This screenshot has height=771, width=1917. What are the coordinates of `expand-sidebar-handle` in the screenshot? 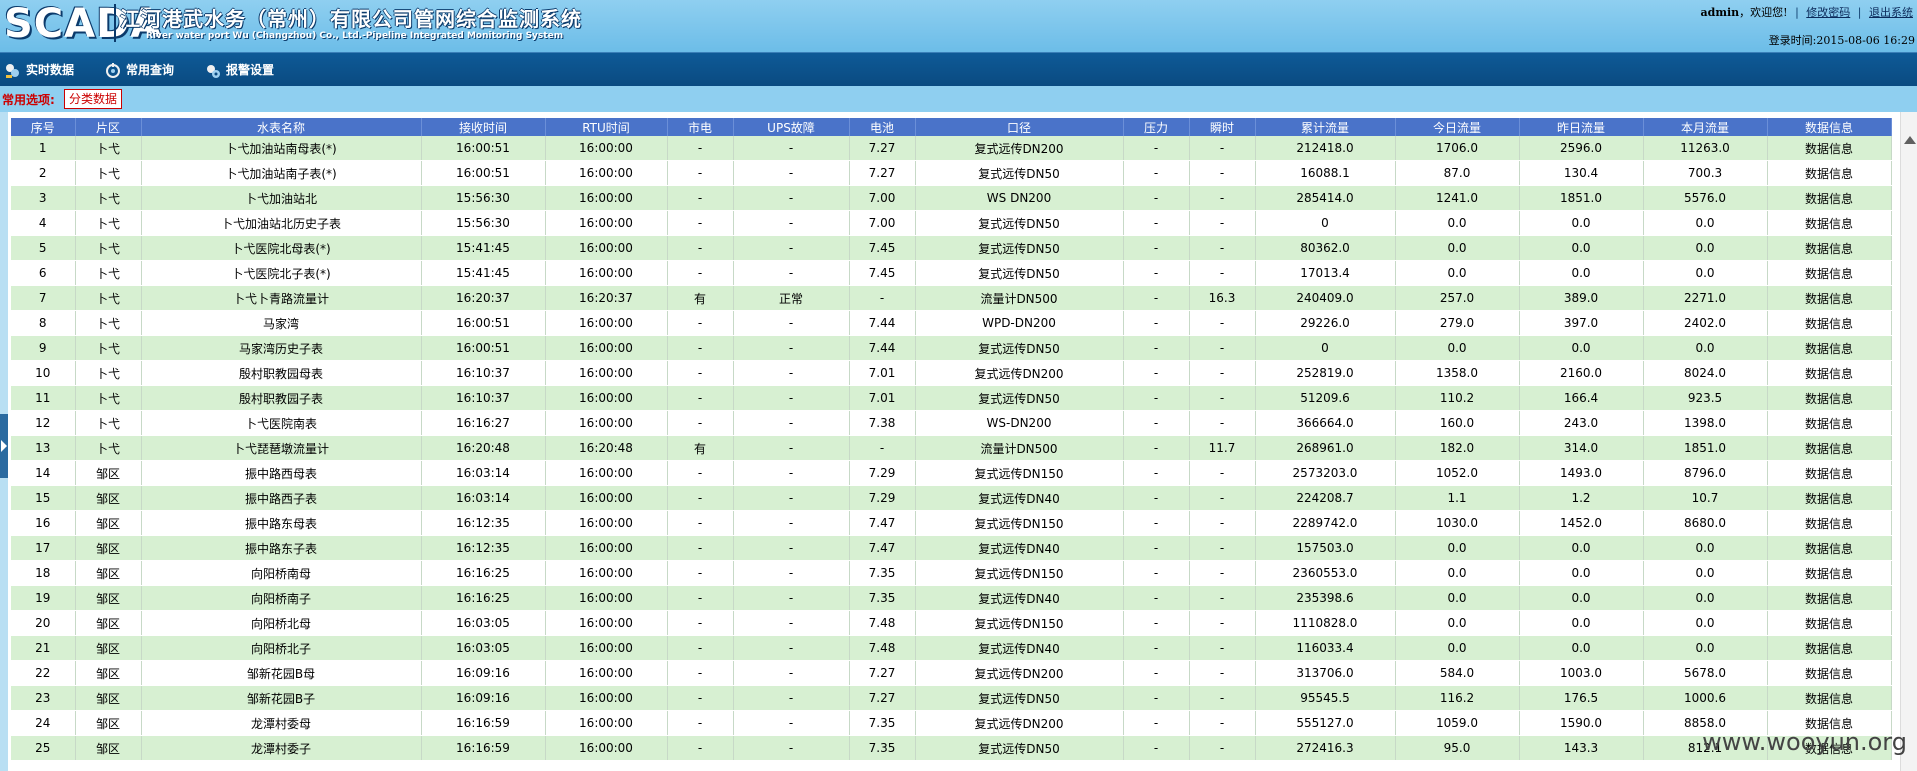 It's located at (4, 446).